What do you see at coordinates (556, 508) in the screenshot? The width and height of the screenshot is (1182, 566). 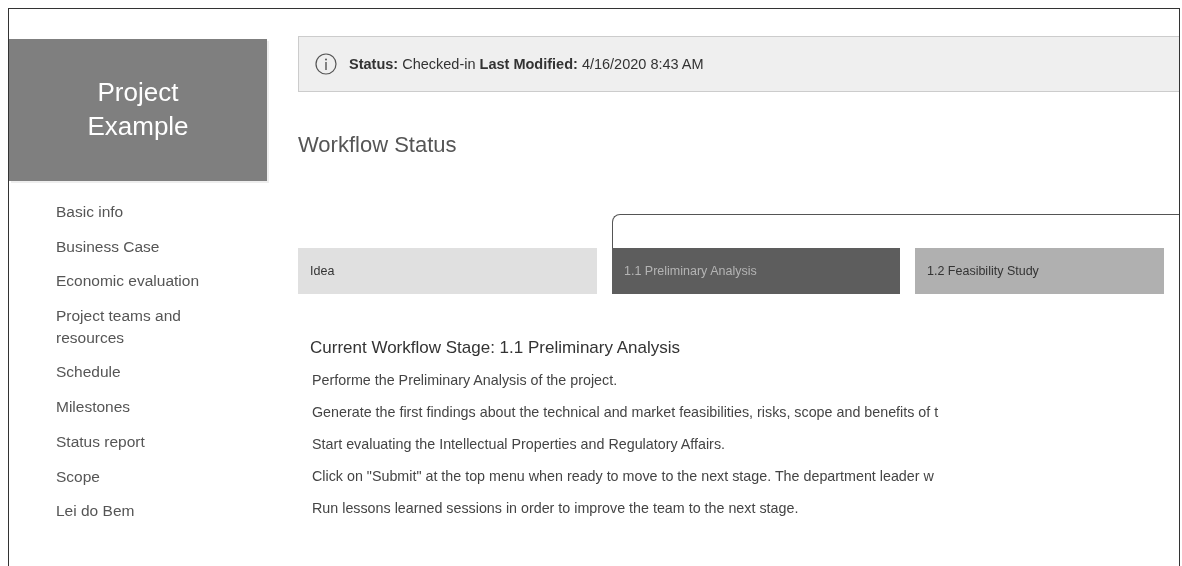 I see `instruction-text: Run lessons learned sessions in order to improve the team to the next stage.` at bounding box center [556, 508].